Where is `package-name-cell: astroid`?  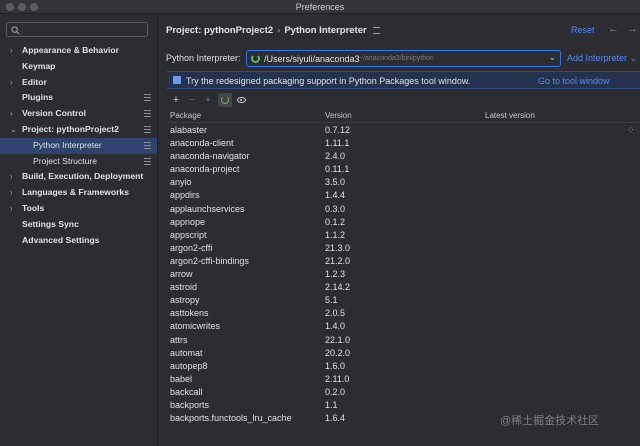 package-name-cell: astroid is located at coordinates (184, 287).